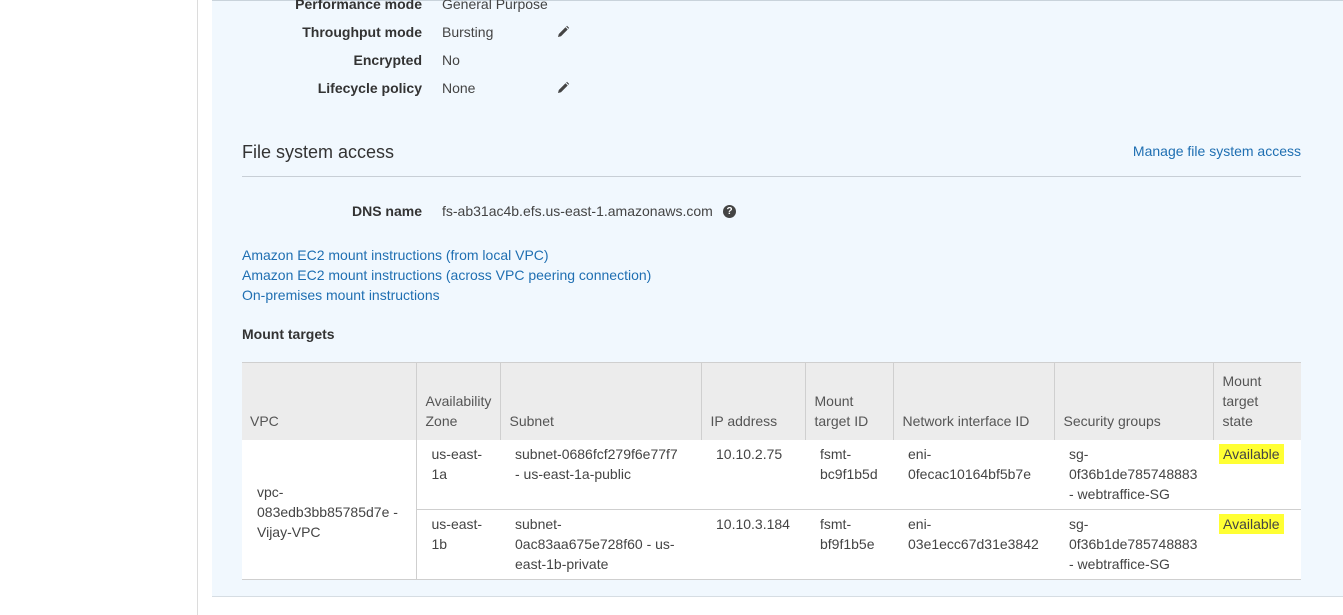 Image resolution: width=1343 pixels, height=615 pixels. Describe the element at coordinates (341, 295) in the screenshot. I see `on-premises-mount-link: On-premises mount instructions` at that location.